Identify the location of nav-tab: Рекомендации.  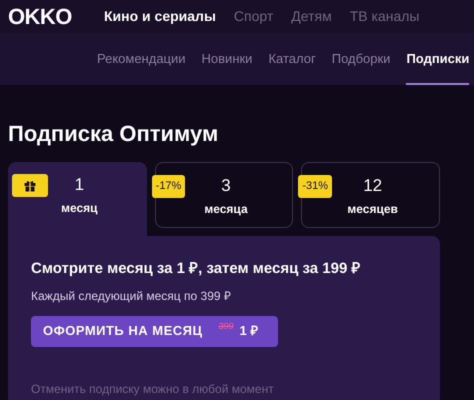
(141, 59).